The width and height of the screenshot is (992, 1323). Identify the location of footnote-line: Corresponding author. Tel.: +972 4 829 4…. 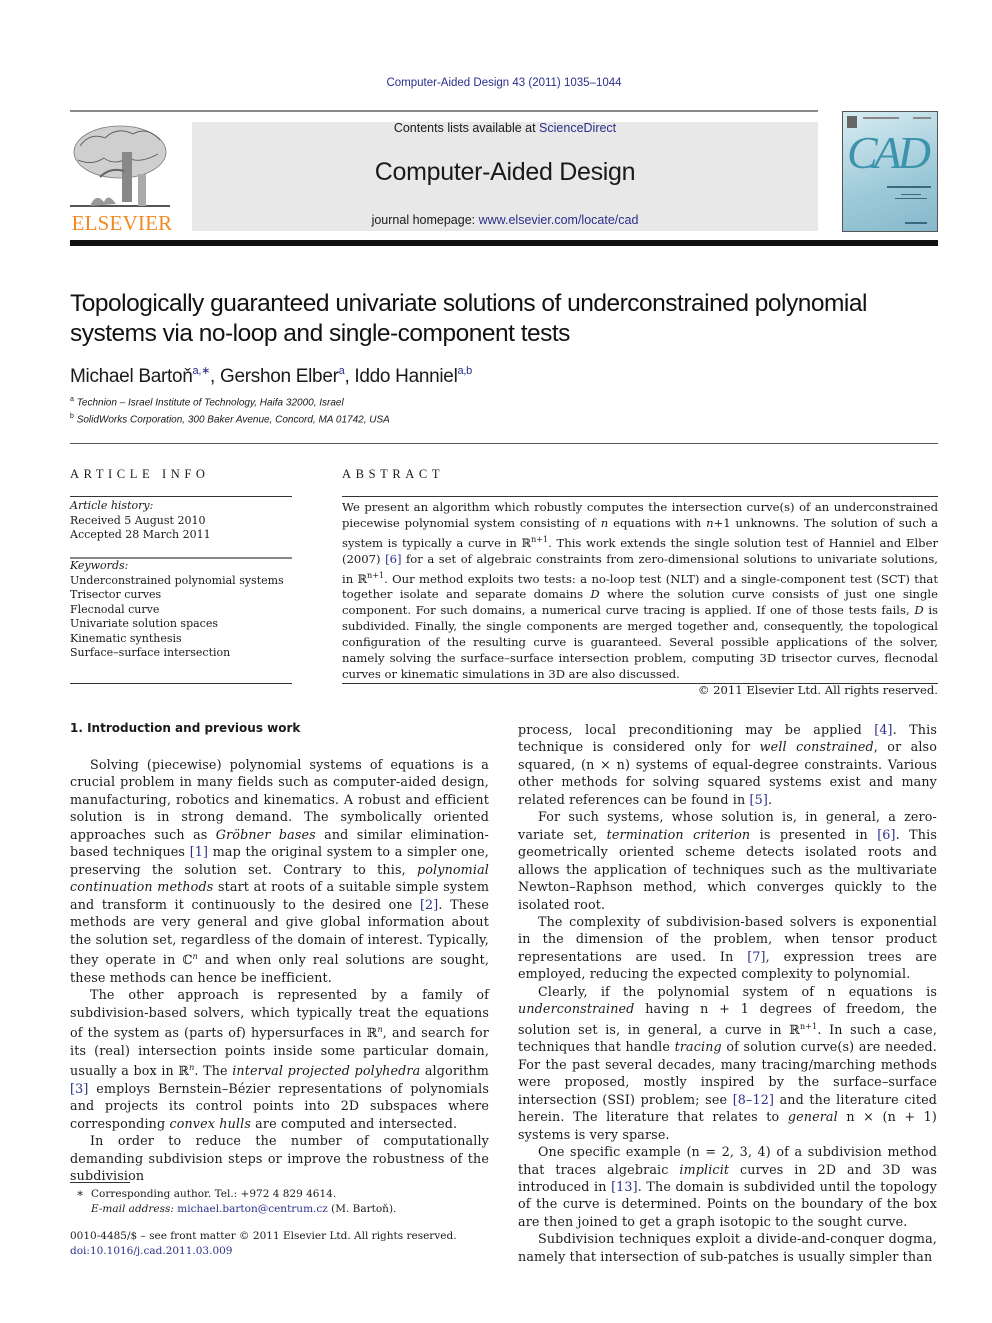
(214, 1194).